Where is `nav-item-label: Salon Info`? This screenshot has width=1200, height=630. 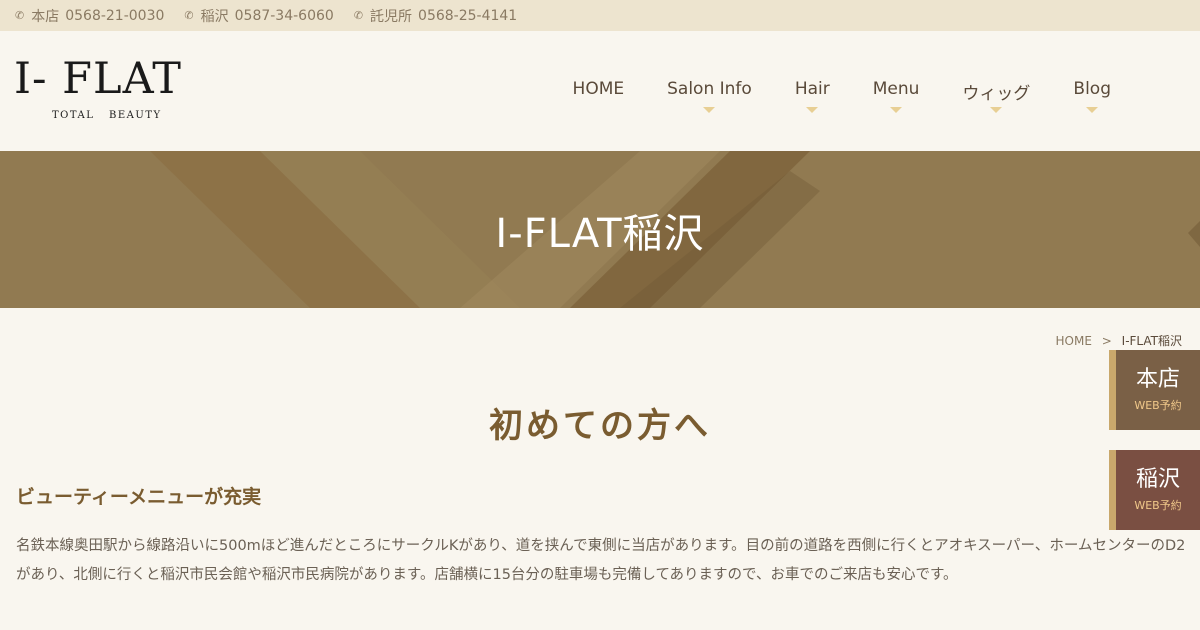
nav-item-label: Salon Info is located at coordinates (709, 89).